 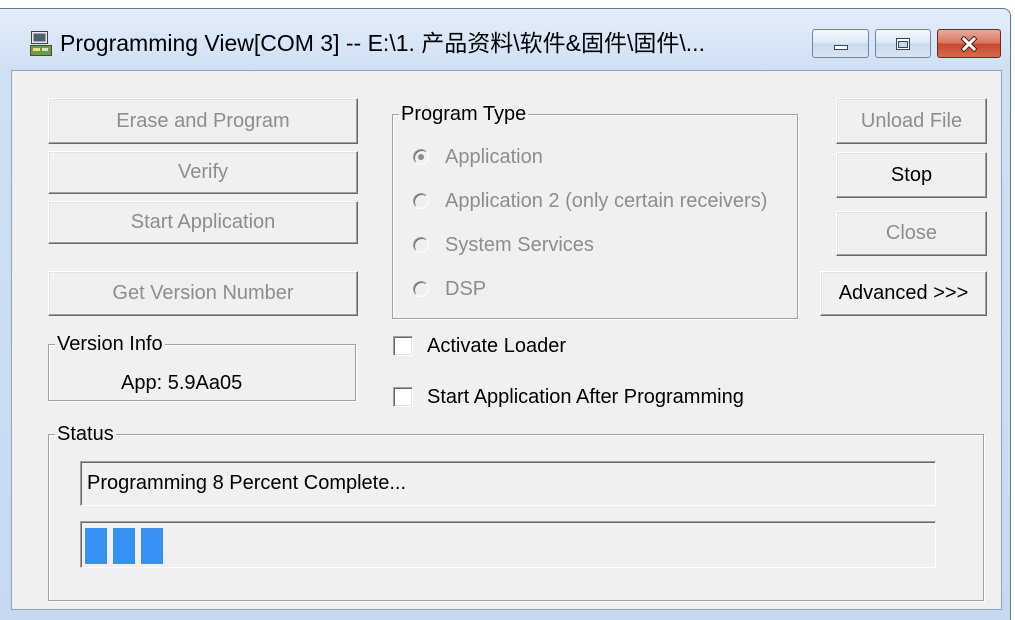 What do you see at coordinates (606, 200) in the screenshot?
I see `option-label: Application 2 (only certain receivers)` at bounding box center [606, 200].